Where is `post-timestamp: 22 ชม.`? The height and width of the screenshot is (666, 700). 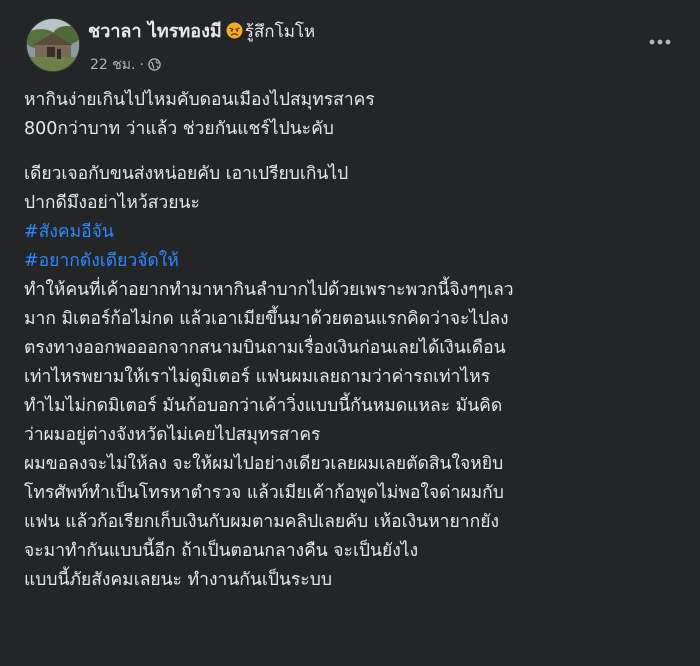 post-timestamp: 22 ชม. is located at coordinates (112, 65).